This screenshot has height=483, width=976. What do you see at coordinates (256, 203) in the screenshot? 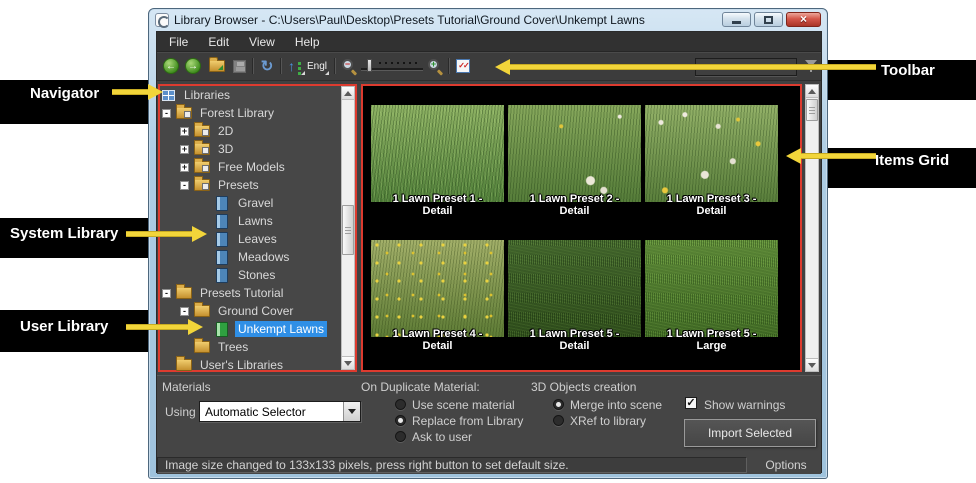
I see `tree-item-label: Gravel` at bounding box center [256, 203].